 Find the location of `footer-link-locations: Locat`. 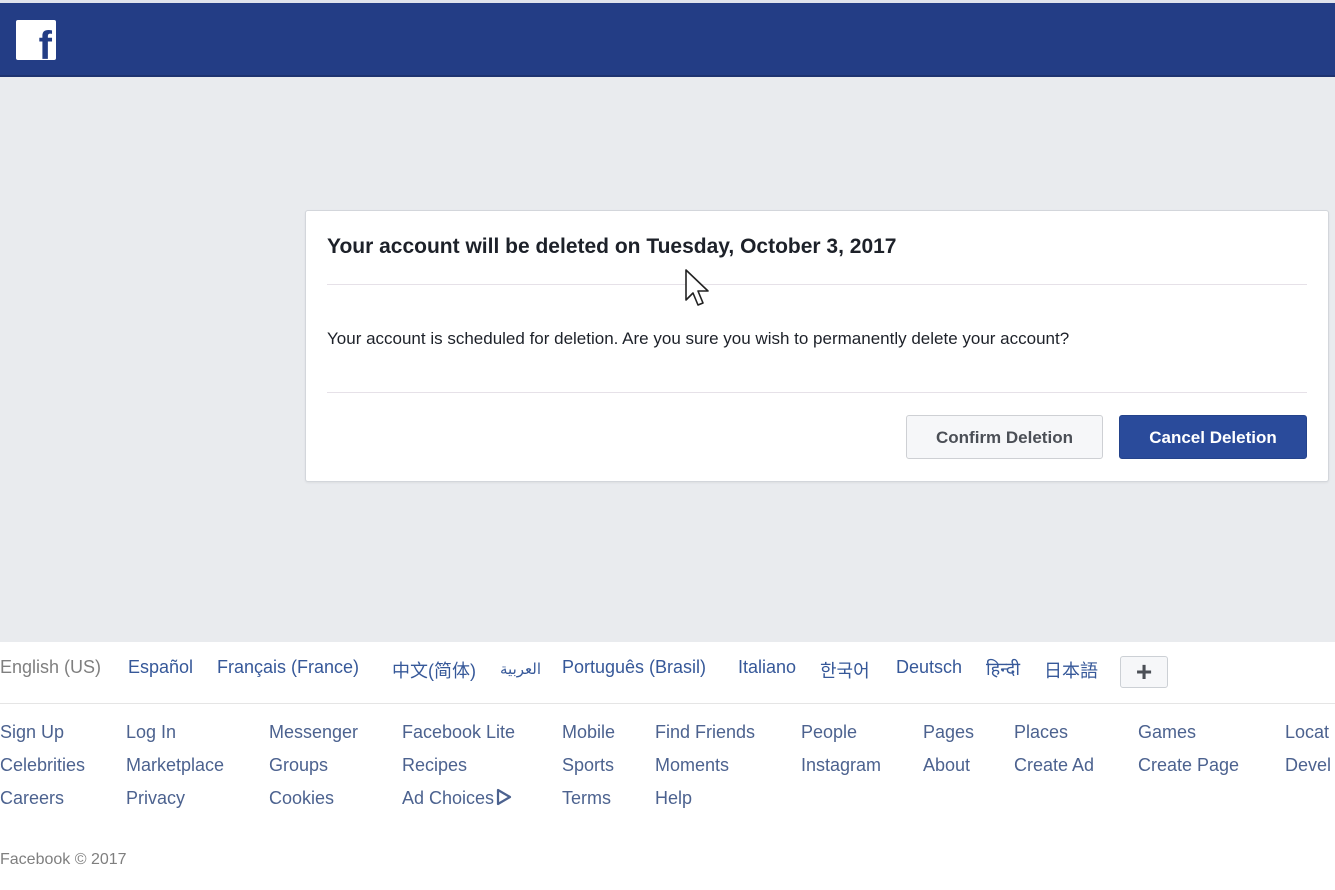

footer-link-locations: Locat is located at coordinates (1307, 732).